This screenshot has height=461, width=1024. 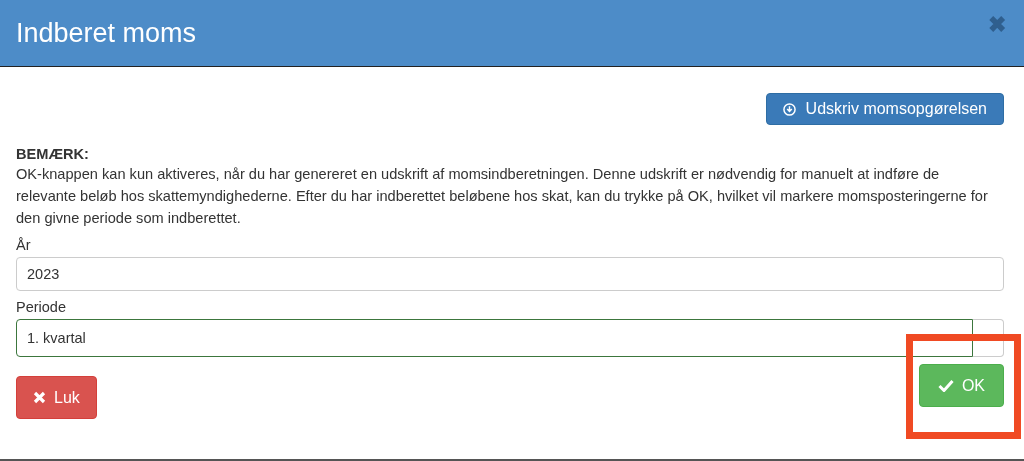 I want to click on notice-text: OK-knappen kan kun aktiveres, når du har genereret en udskrift af momsindberetningen. Denne udskrift er nødvendig for manuelt at indføre de relevante beløb hos skattemyndighederne. Efter du har indberettet beløbene hos skat, kan du trykke på OK, hvilket vil markere momsposteringerne for den givne periode som indberettet., so click(x=502, y=196).